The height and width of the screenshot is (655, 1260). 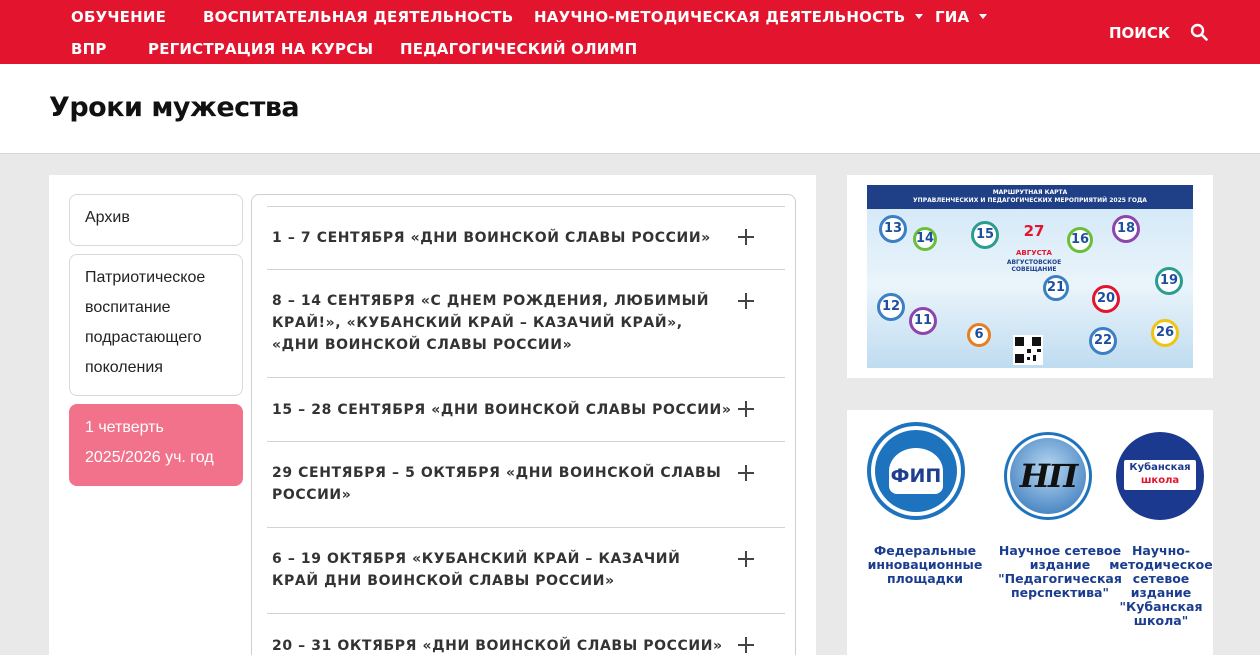 I want to click on nav-item-obuchenie: ОБУЧЕНИЕ, so click(x=118, y=17).